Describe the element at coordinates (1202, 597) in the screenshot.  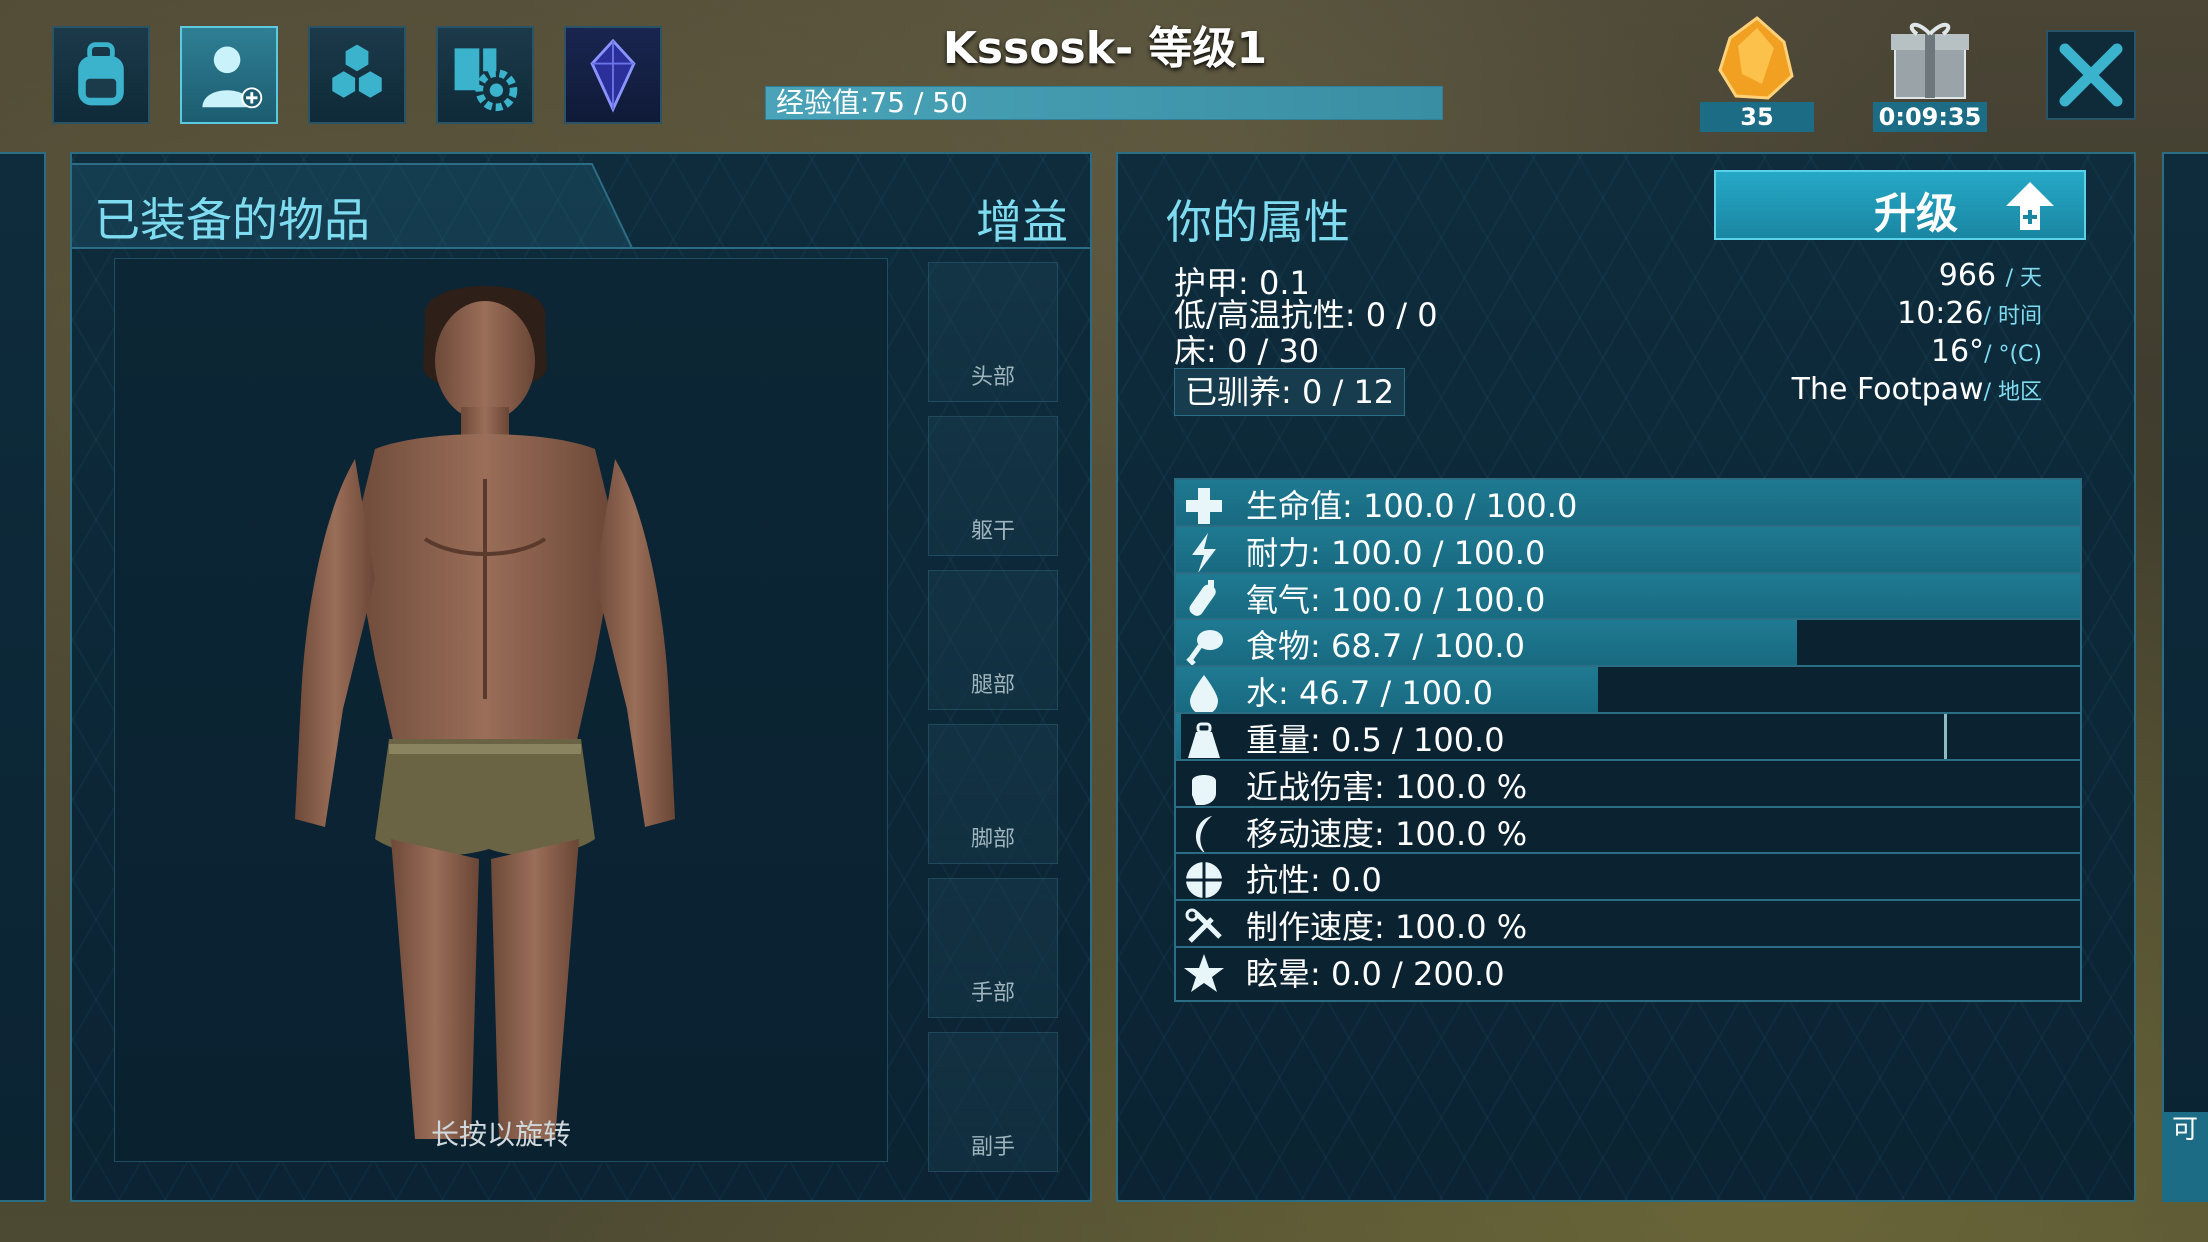
I see `oxygen-tank-icon` at that location.